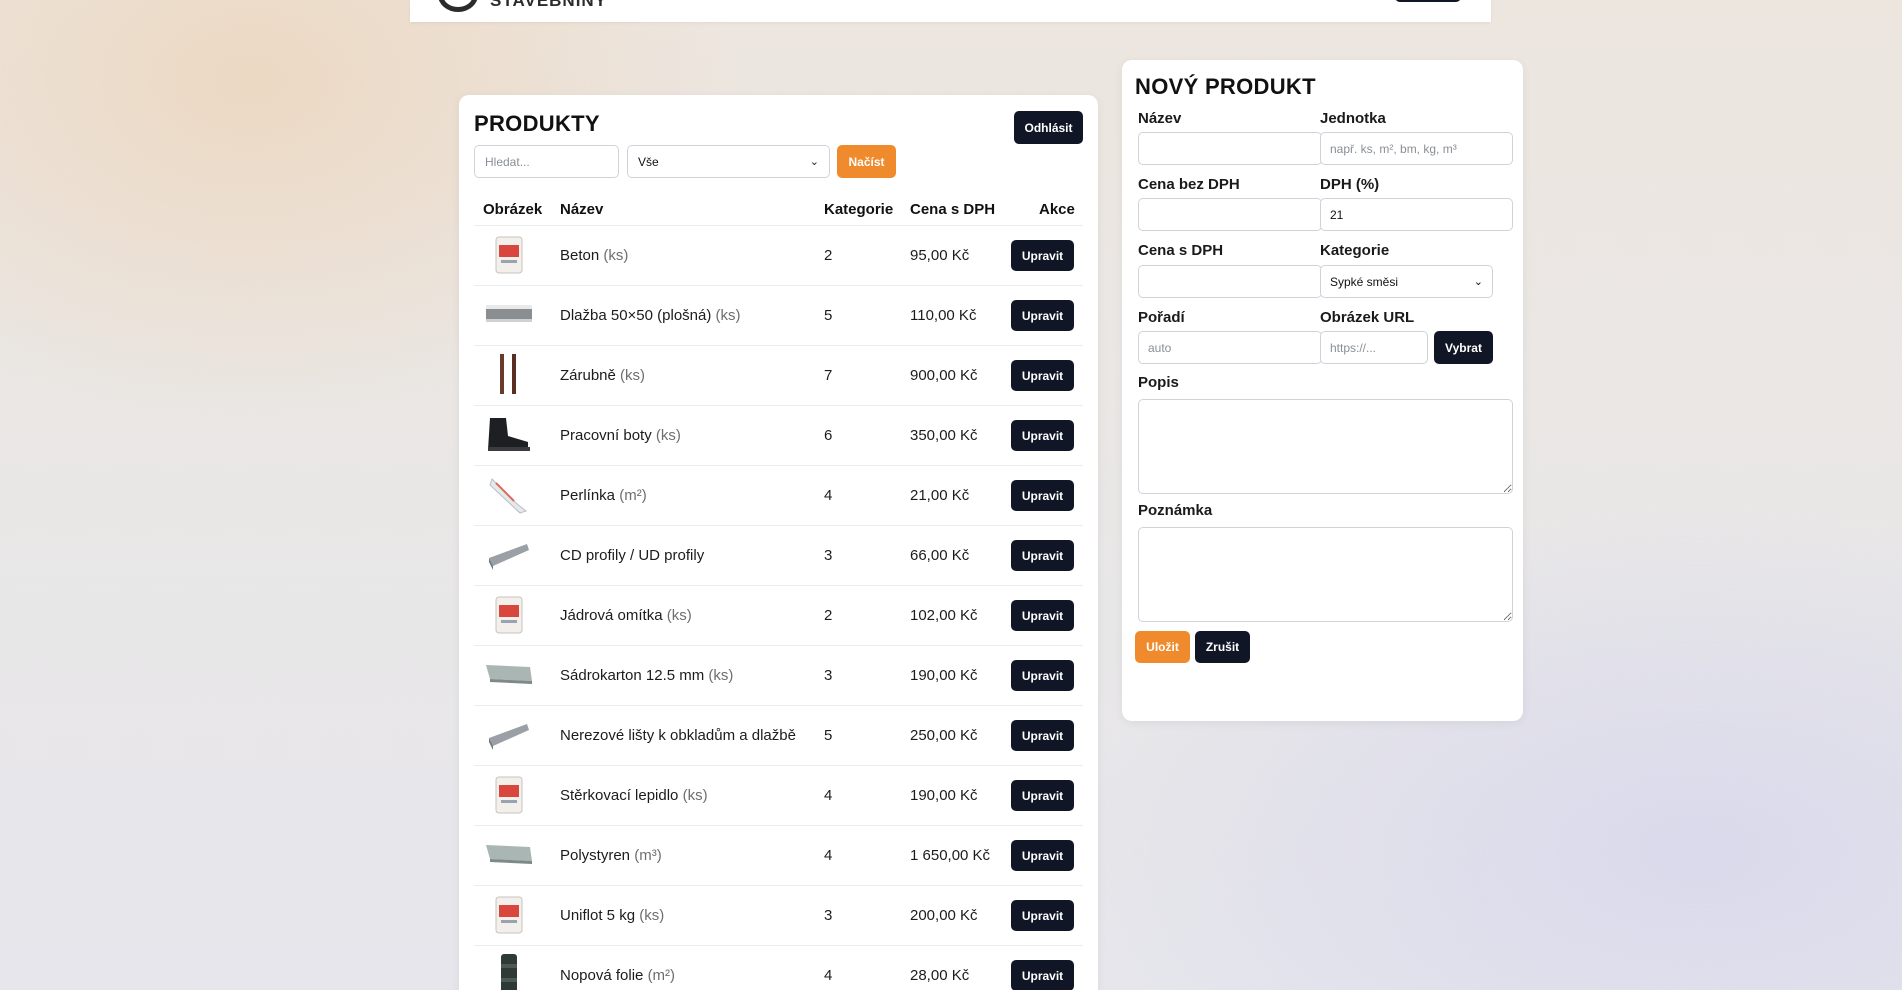 The image size is (1902, 990). Describe the element at coordinates (1230, 281) in the screenshot. I see `price-gross-input` at that location.